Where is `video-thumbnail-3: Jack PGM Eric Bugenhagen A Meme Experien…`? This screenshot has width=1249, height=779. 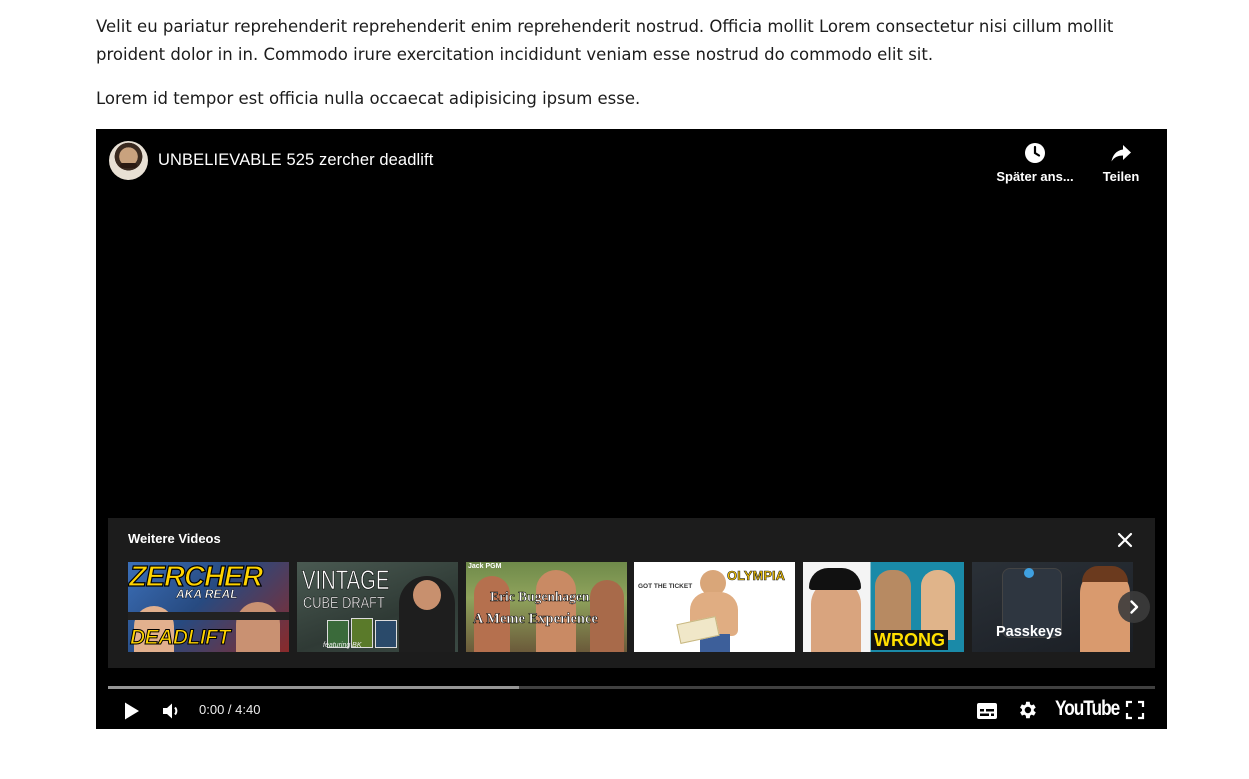 video-thumbnail-3: Jack PGM Eric Bugenhagen A Meme Experien… is located at coordinates (546, 607).